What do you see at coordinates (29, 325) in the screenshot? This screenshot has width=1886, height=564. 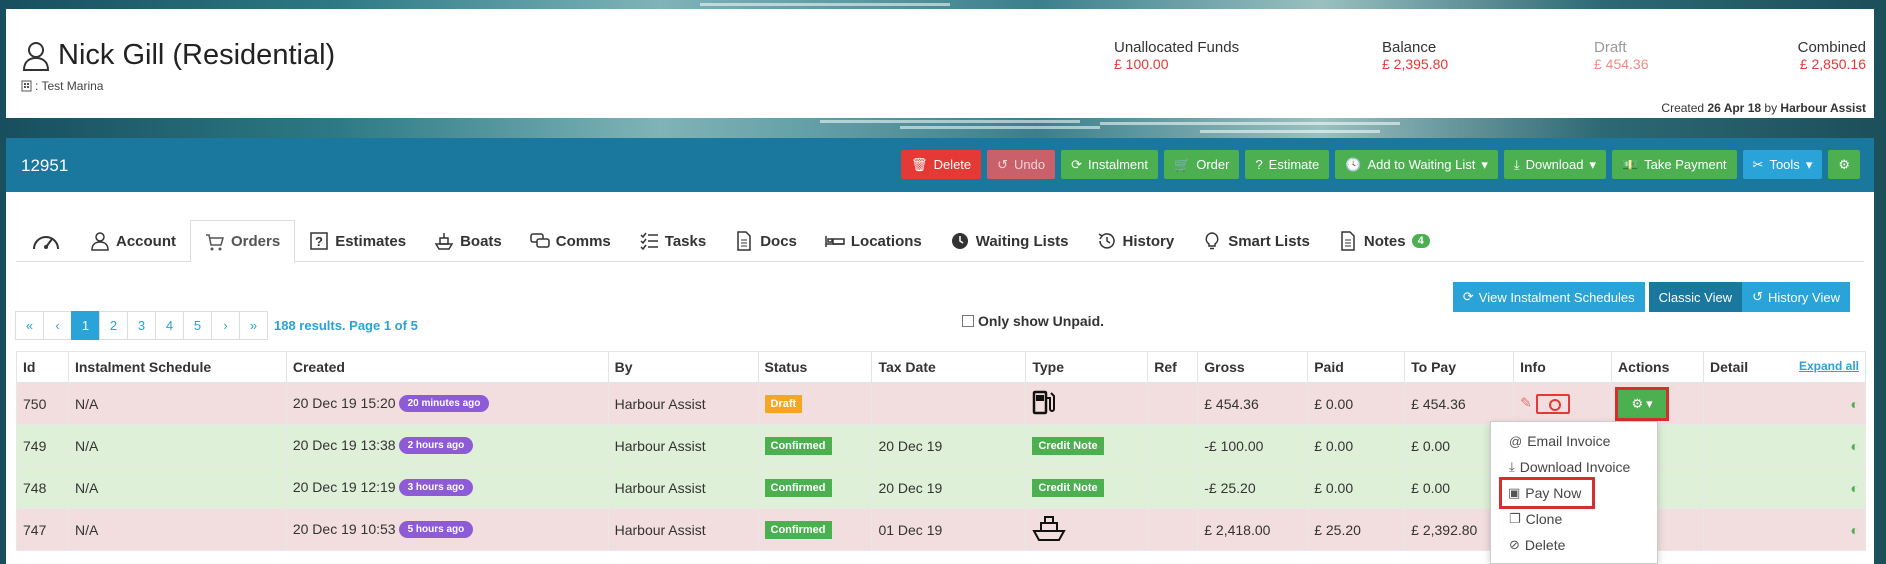 I see `first-page-button: «` at bounding box center [29, 325].